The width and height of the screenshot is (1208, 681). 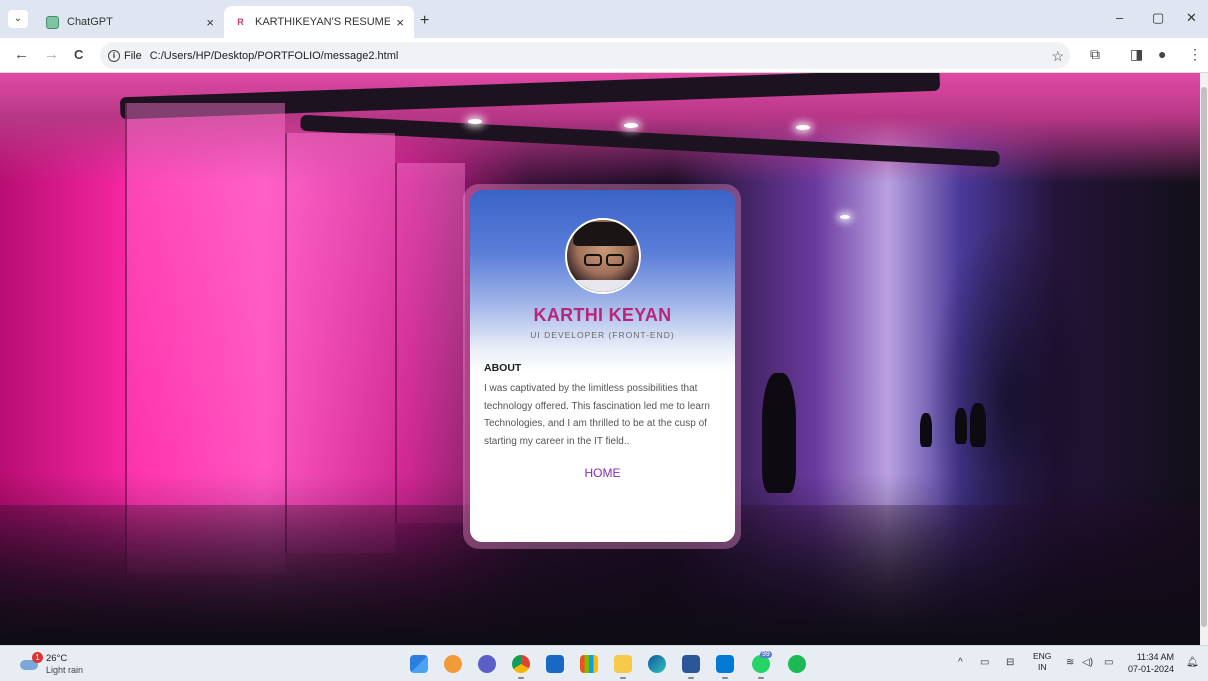 I want to click on tab-chatgpt: ChatGPT ×, so click(x=130, y=22).